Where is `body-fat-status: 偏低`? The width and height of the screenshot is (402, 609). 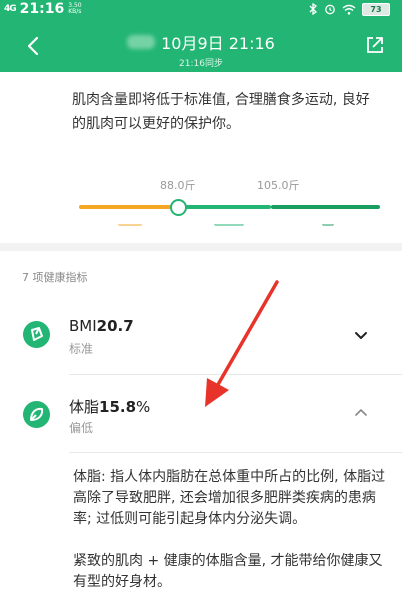 body-fat-status: 偏低 is located at coordinates (81, 428).